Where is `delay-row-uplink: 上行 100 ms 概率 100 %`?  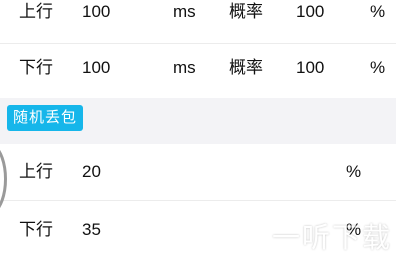 delay-row-uplink: 上行 100 ms 概率 100 % is located at coordinates (198, 17).